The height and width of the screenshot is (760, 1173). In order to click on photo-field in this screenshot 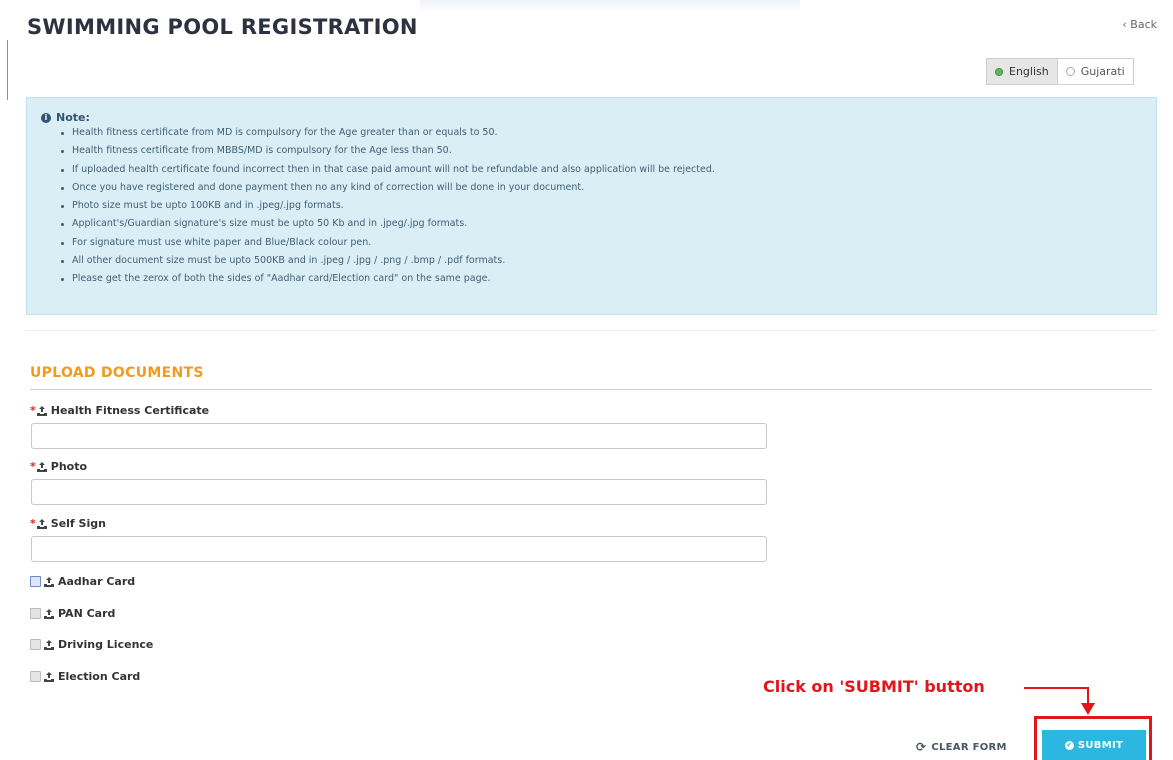, I will do `click(399, 492)`.